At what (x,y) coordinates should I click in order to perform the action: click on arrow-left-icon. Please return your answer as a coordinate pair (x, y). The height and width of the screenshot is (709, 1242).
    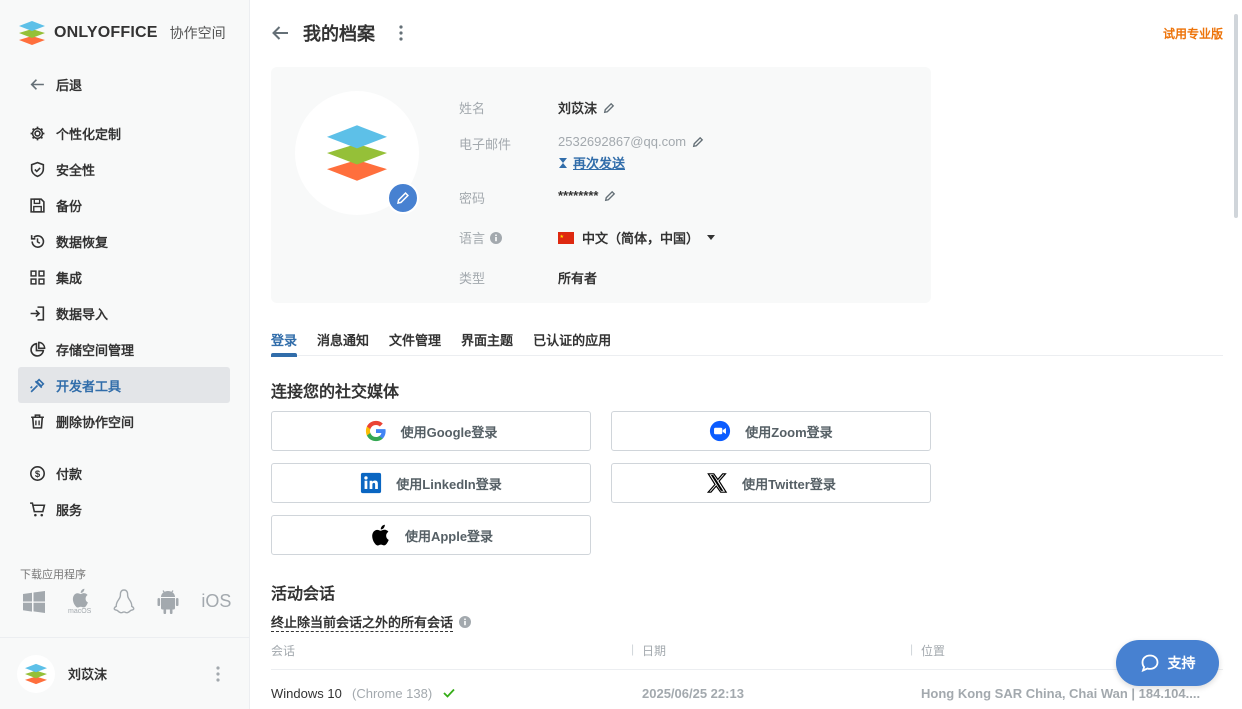
    Looking at the image, I should click on (280, 33).